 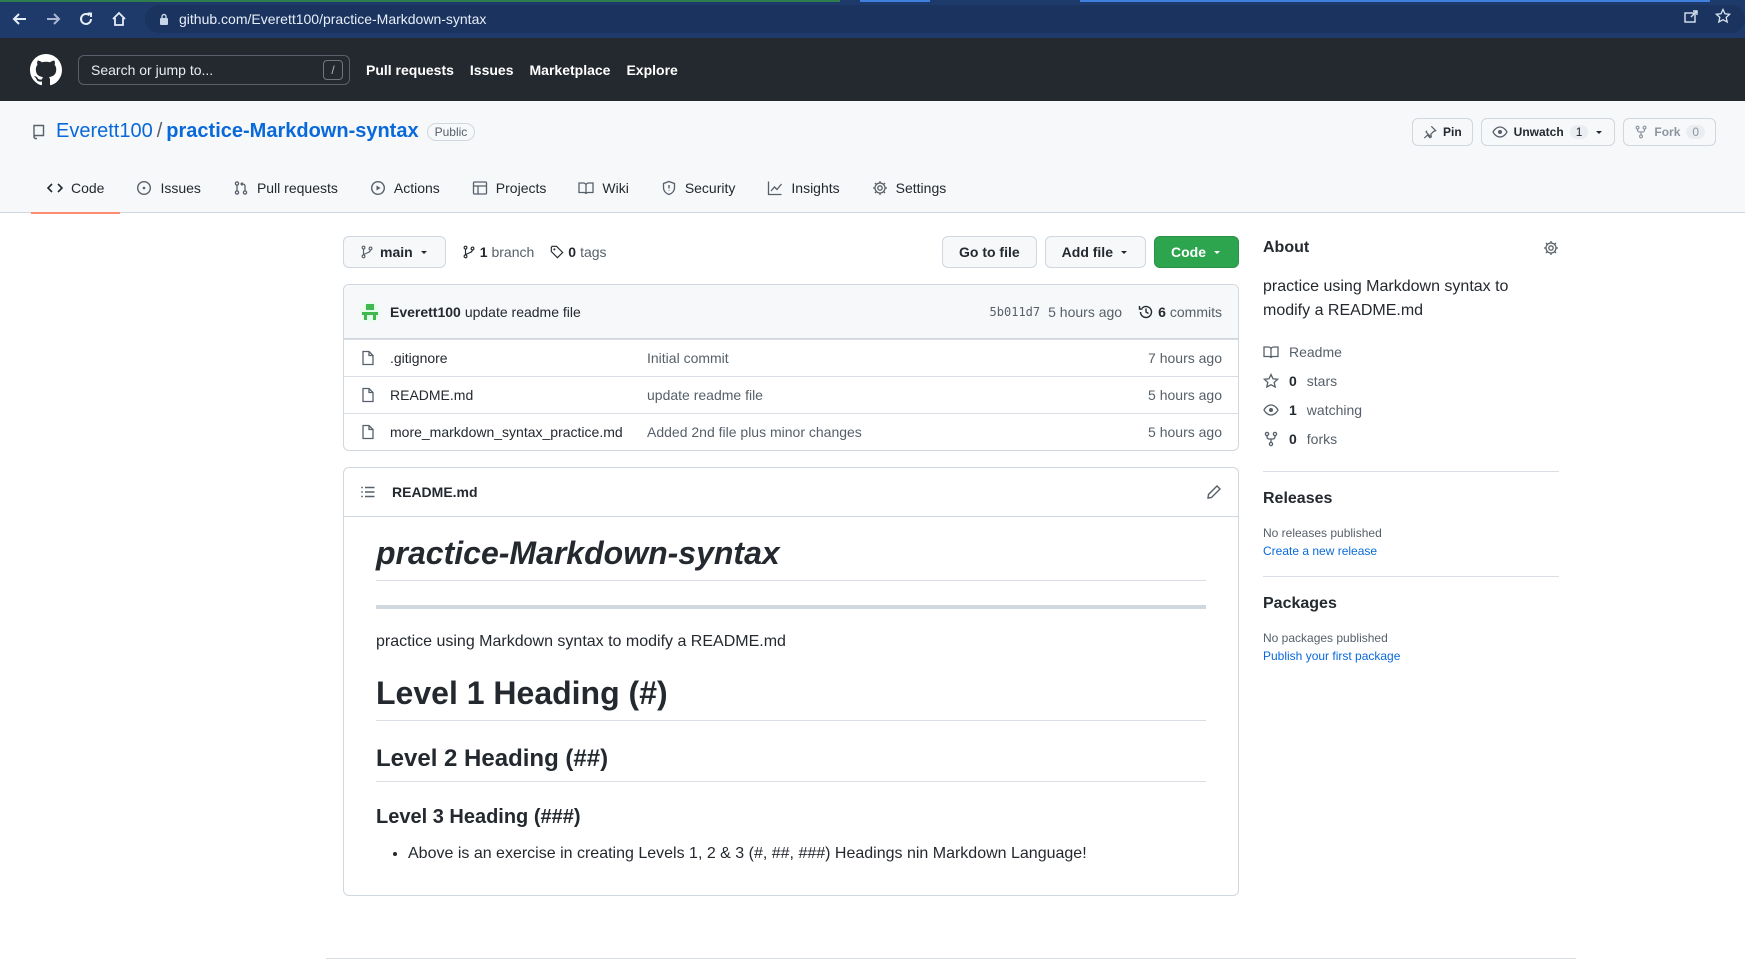 What do you see at coordinates (1214, 492) in the screenshot?
I see `pencil-icon` at bounding box center [1214, 492].